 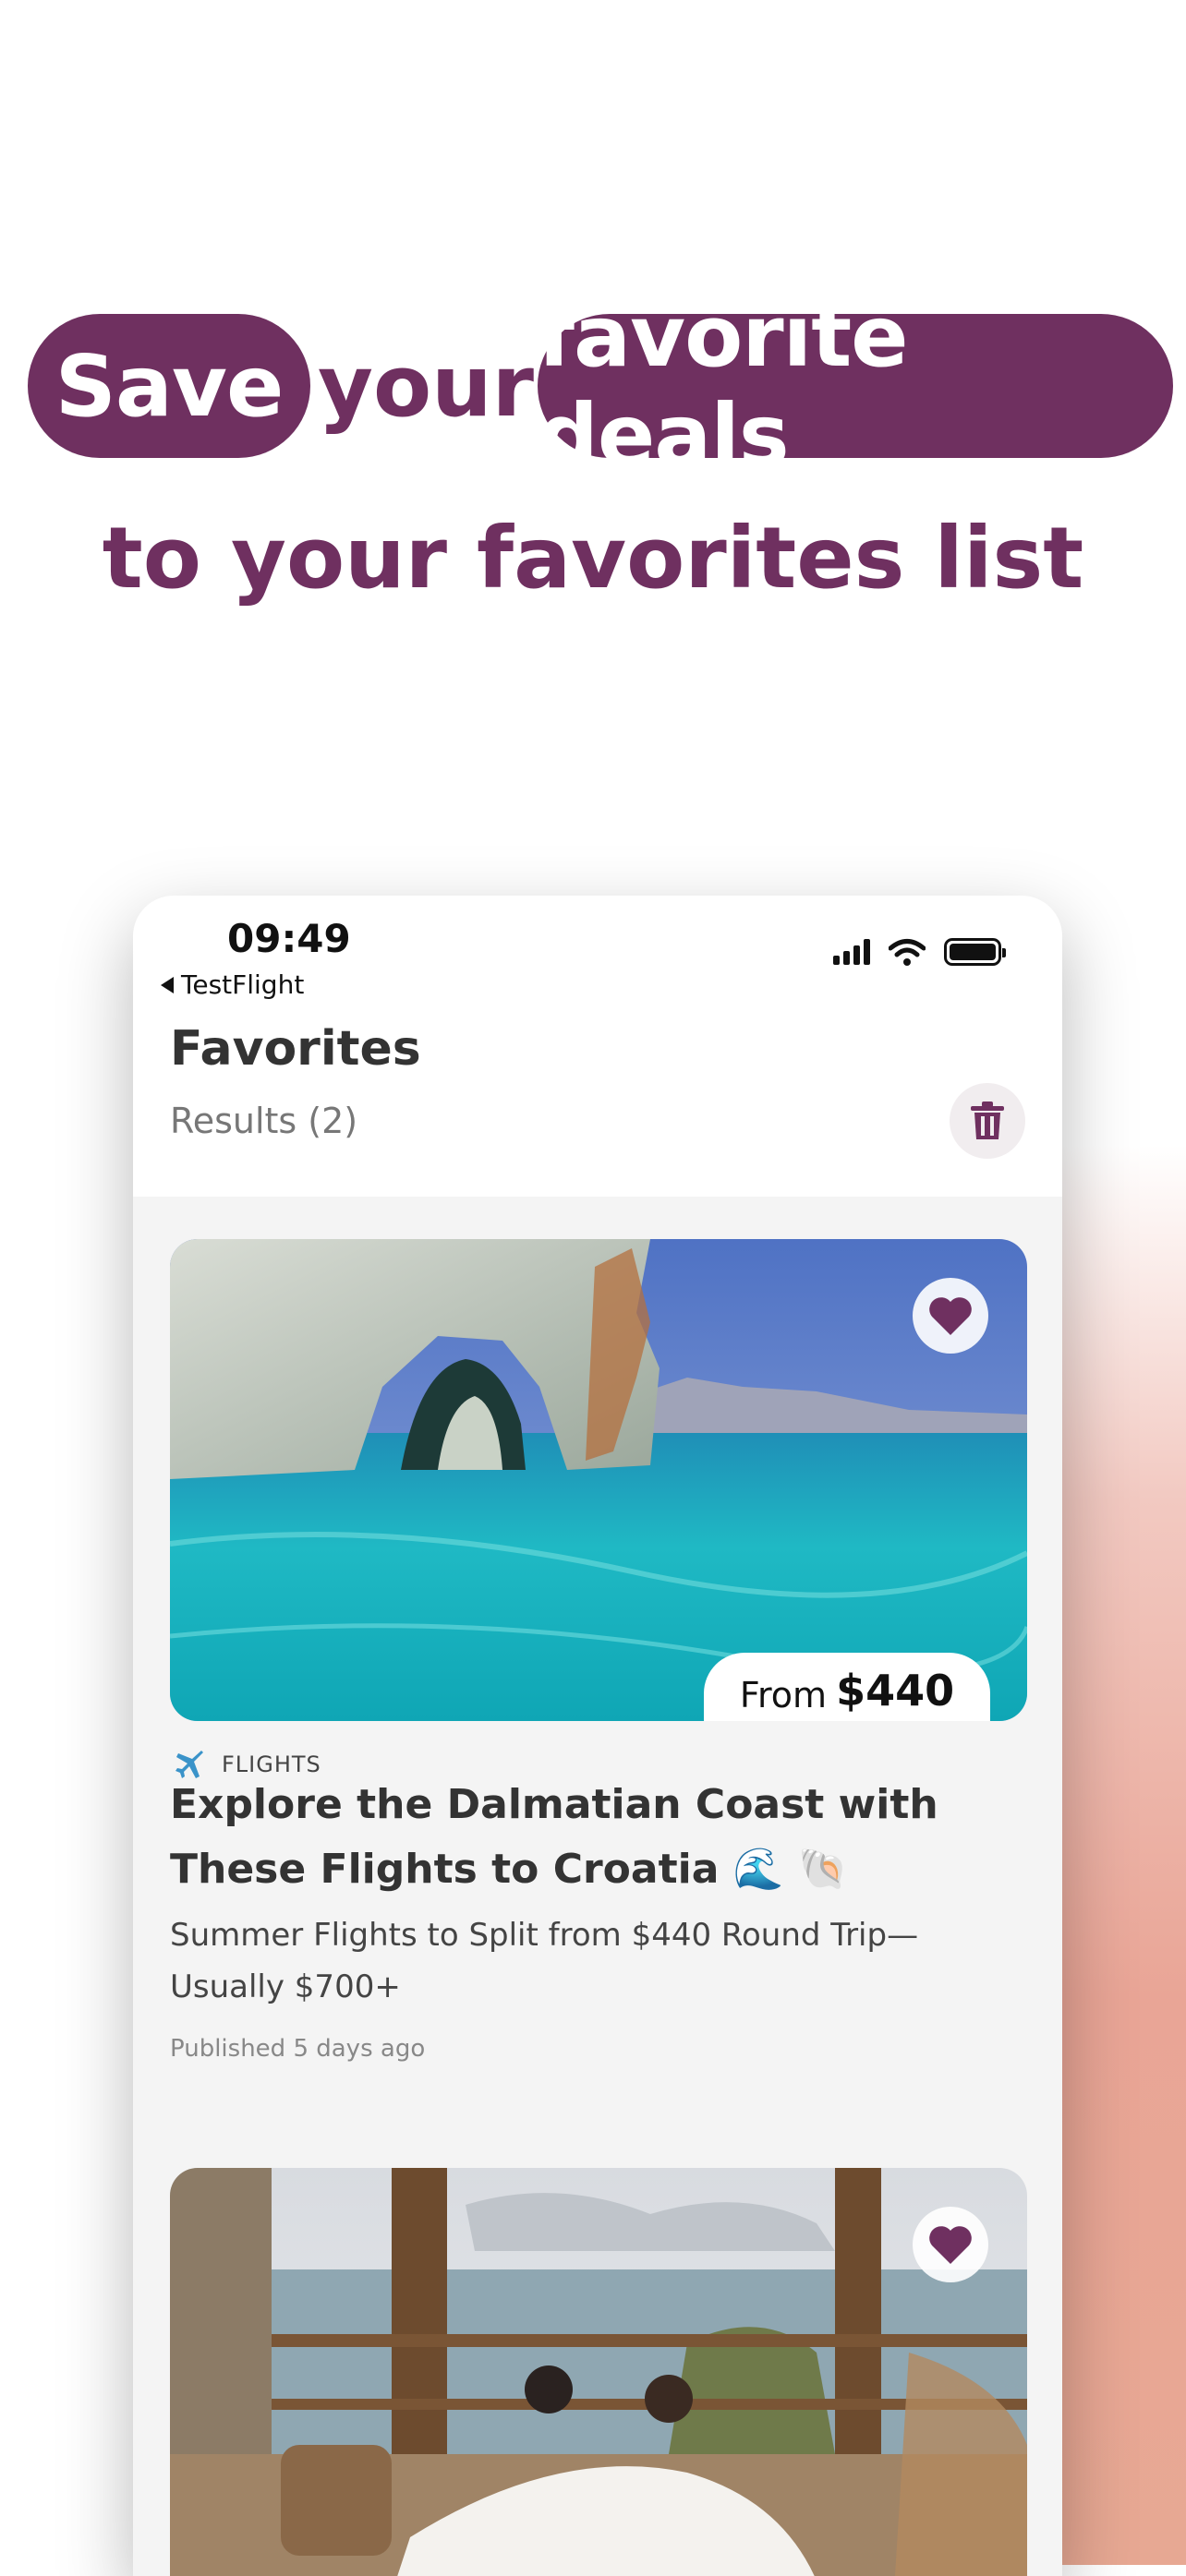 I want to click on back-to-testflight: TestFlight, so click(x=233, y=984).